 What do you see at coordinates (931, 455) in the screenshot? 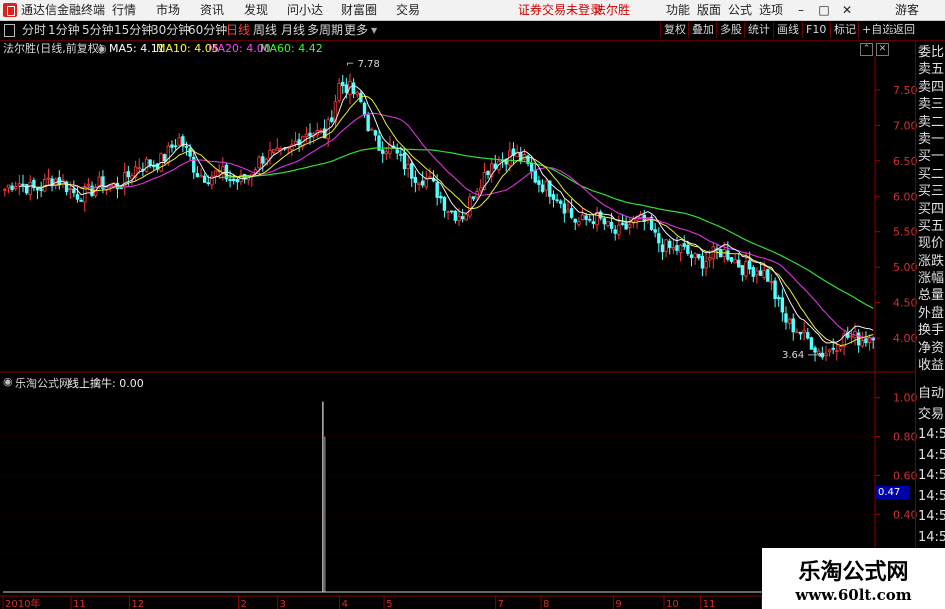
I see `trade-label-3: 14:56` at bounding box center [931, 455].